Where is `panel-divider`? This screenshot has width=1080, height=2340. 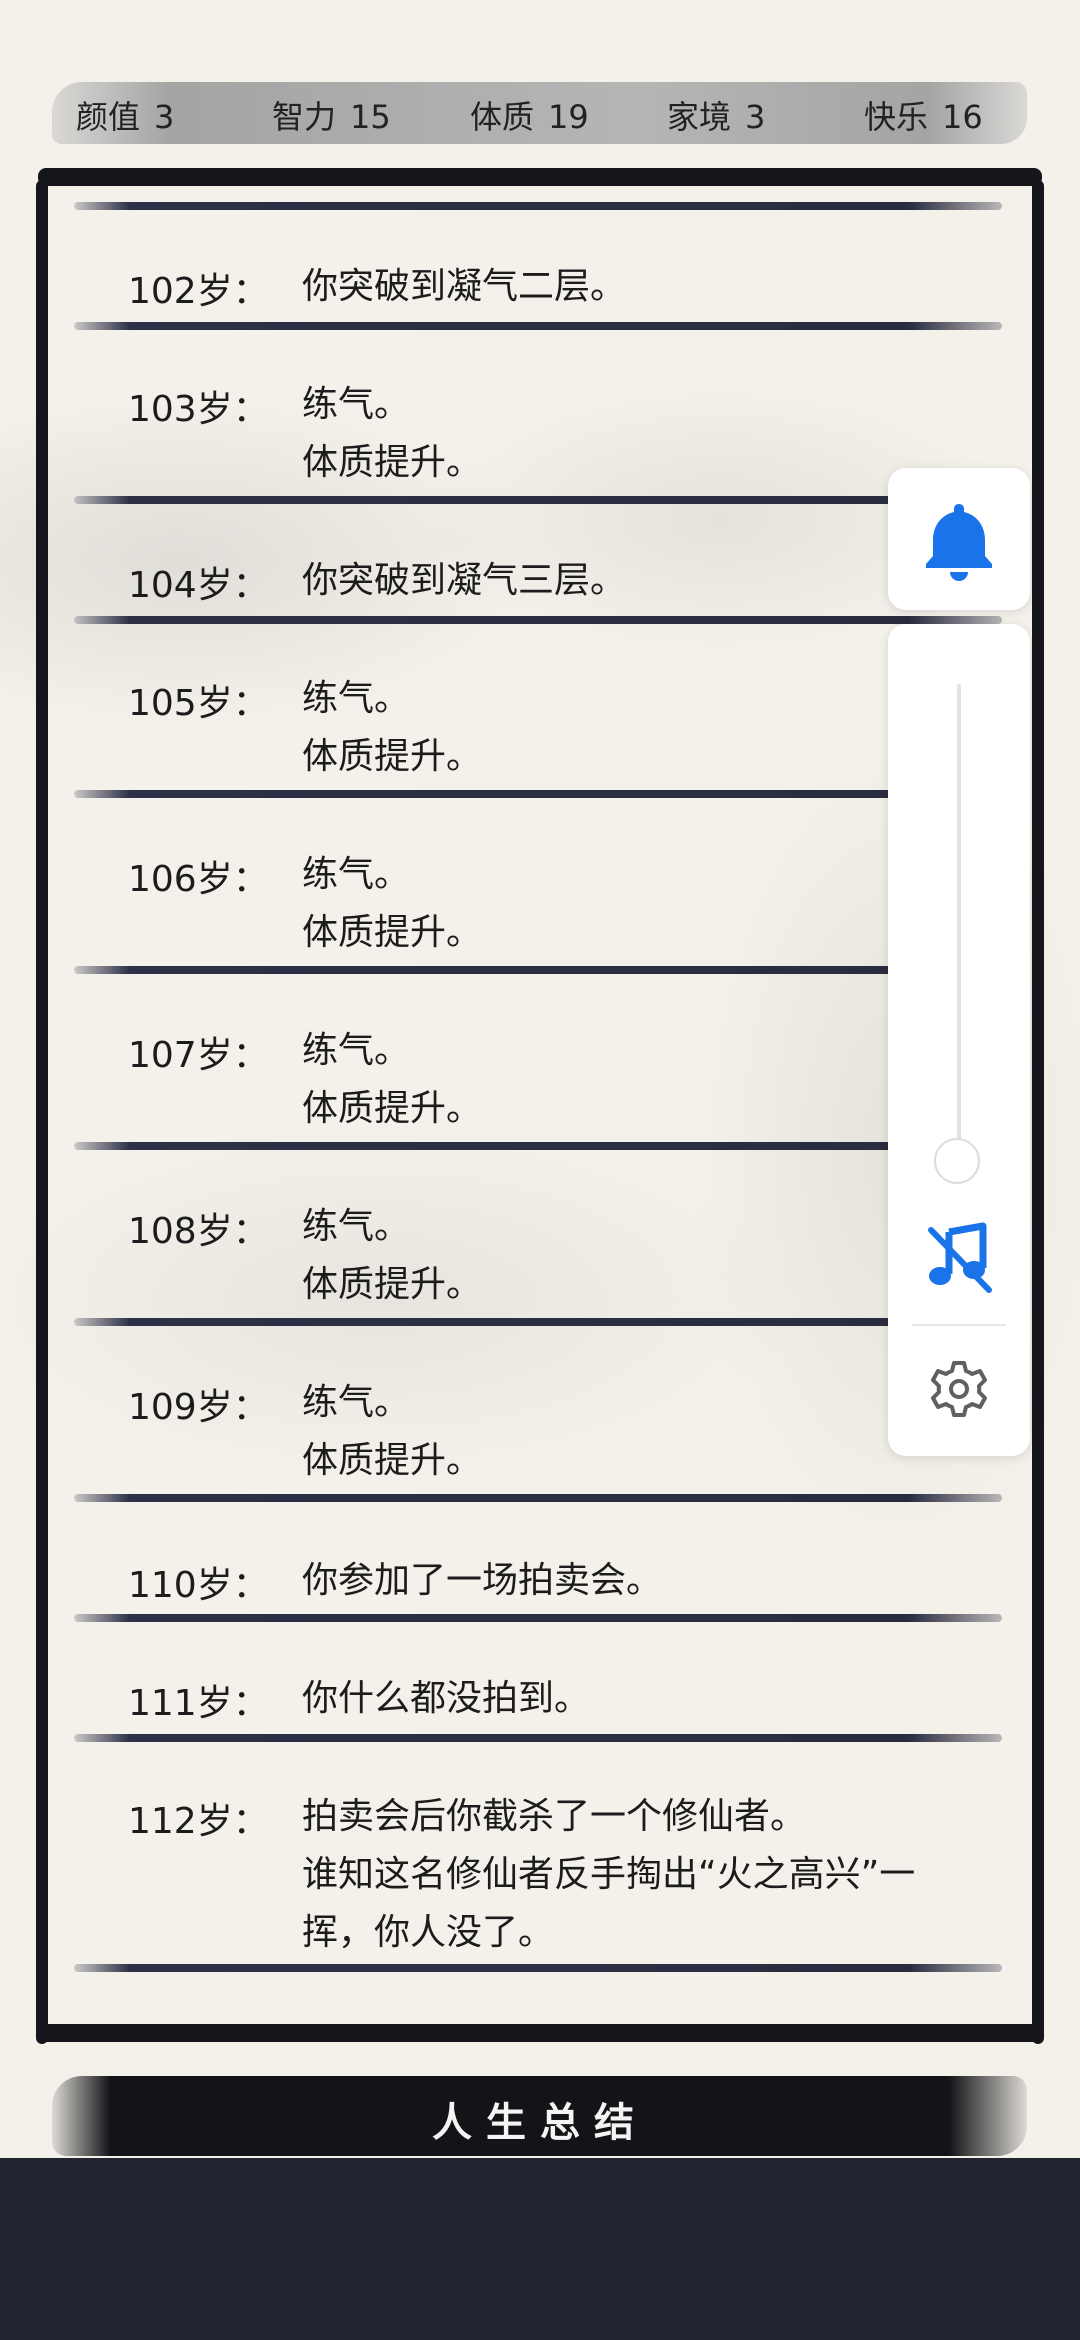 panel-divider is located at coordinates (959, 1325).